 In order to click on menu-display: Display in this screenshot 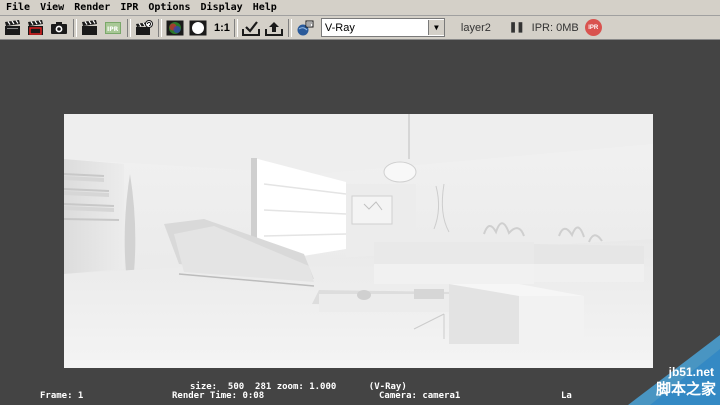, I will do `click(221, 7)`.